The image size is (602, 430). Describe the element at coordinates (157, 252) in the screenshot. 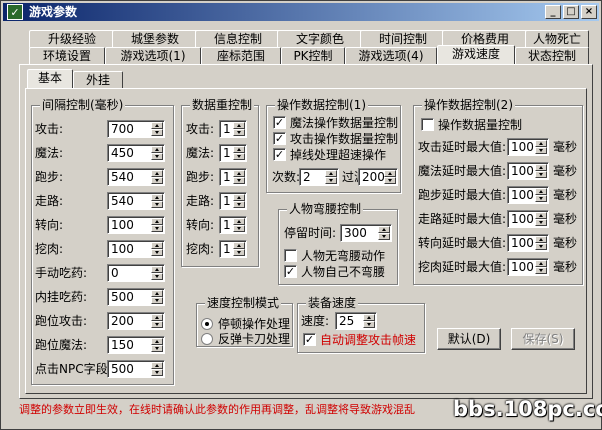

I see `interval-row-5-down-arrow-icon` at that location.